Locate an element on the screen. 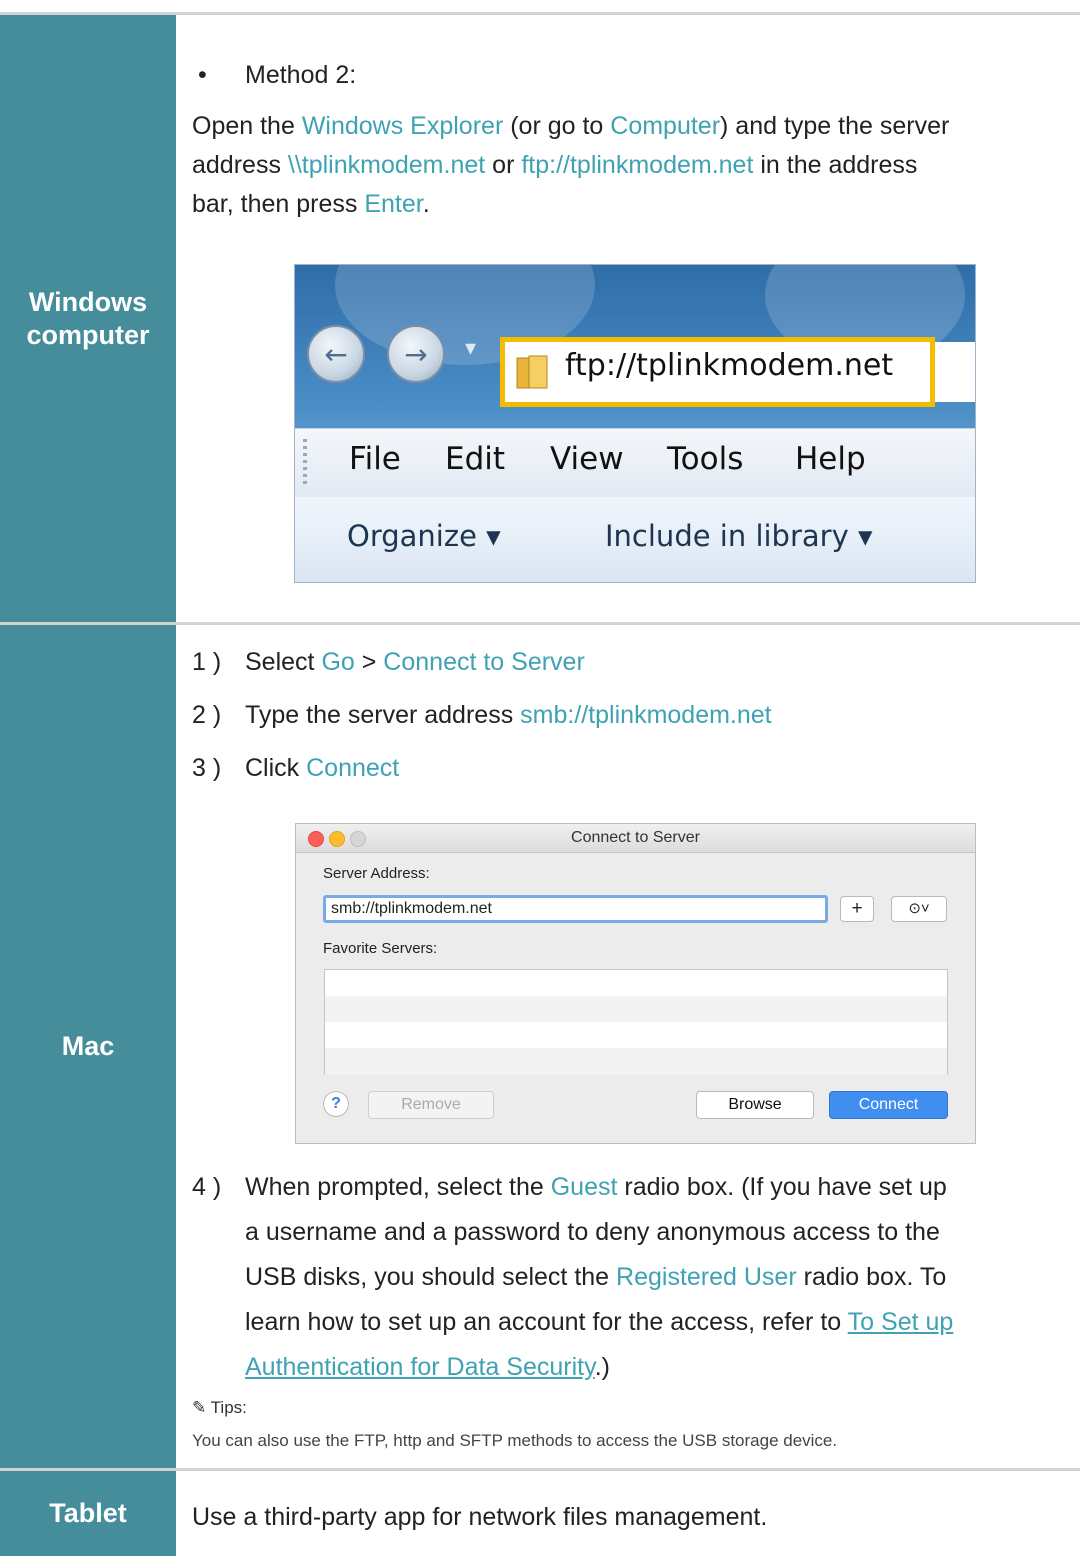  method-2-heading: • Method 2: is located at coordinates (636, 75).